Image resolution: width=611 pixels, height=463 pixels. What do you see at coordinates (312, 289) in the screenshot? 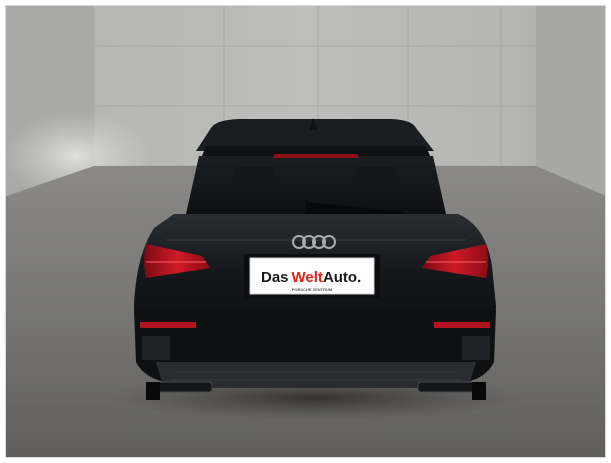
I see `plate-fine-print: PORSCHE ZENTRUM` at bounding box center [312, 289].